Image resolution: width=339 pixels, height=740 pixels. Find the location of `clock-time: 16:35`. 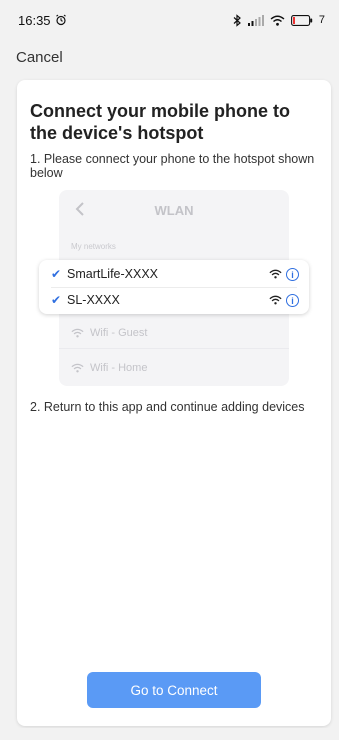

clock-time: 16:35 is located at coordinates (34, 20).